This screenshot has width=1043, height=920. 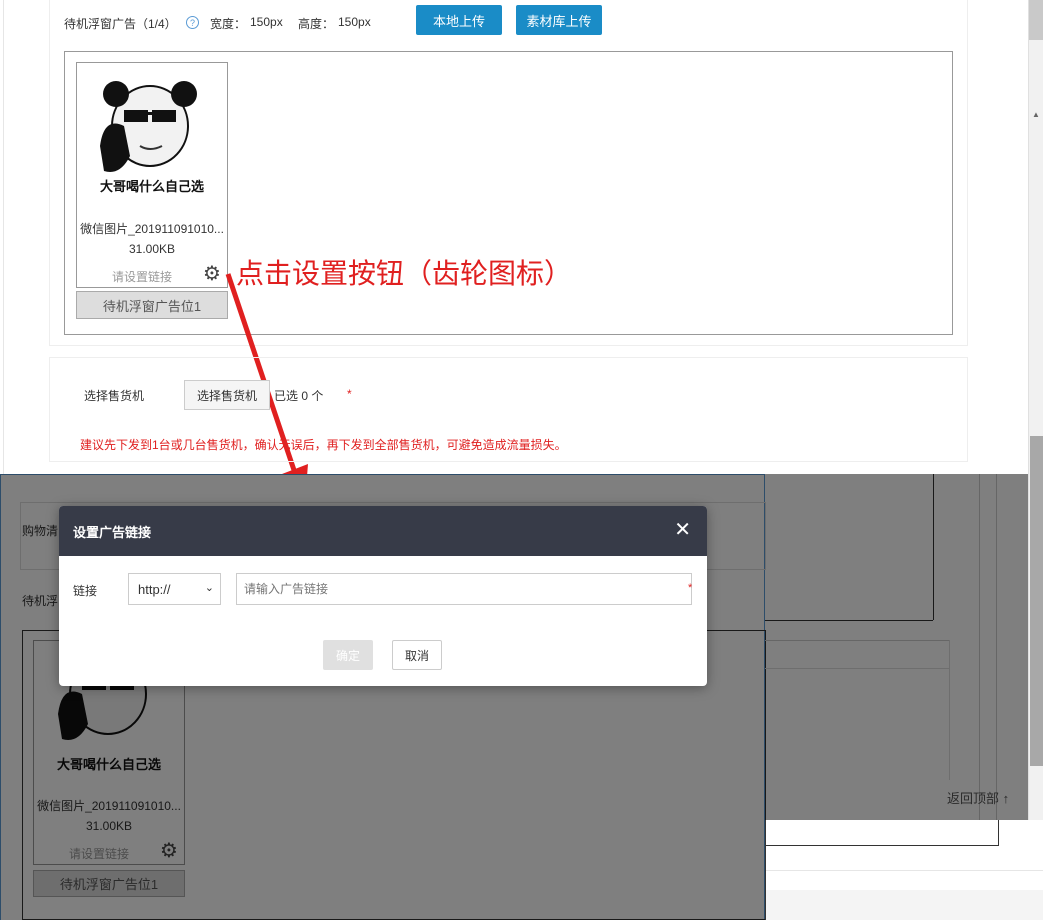 I want to click on set-ad-link-modal: 设置广告链接 ✕ 链接 http:// ⌄ * 确定 取消, so click(x=383, y=596).